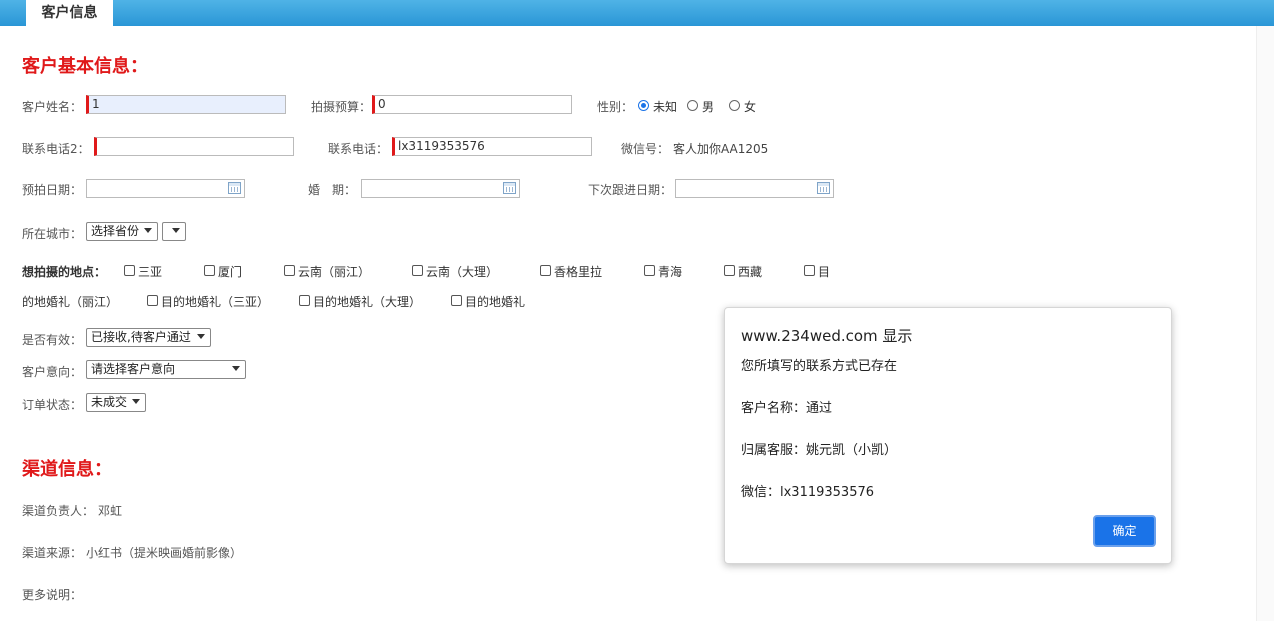  I want to click on location-checkbox-destination-dali, so click(304, 300).